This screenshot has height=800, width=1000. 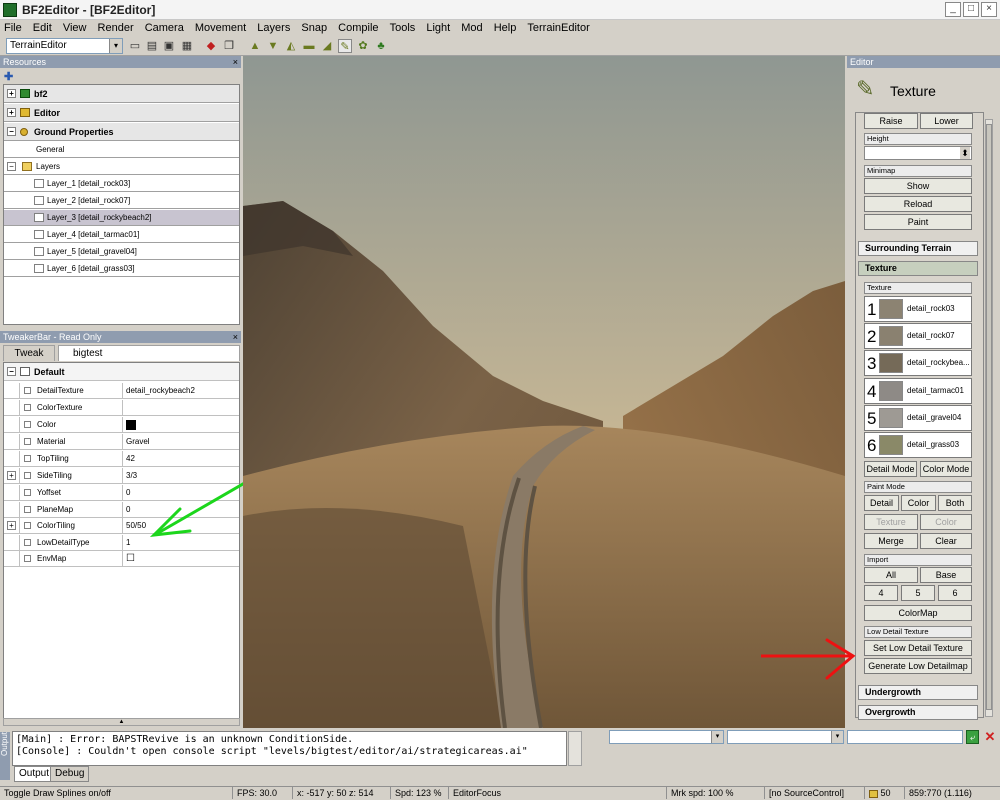 I want to click on tree-node-layer-6: Layer_6 [detail_grass03], so click(x=121, y=269).